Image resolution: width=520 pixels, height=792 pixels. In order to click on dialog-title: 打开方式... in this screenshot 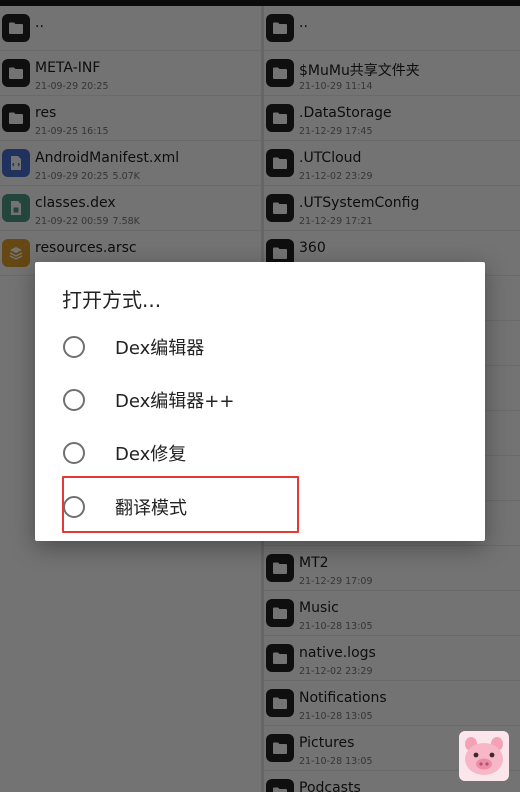, I will do `click(112, 300)`.